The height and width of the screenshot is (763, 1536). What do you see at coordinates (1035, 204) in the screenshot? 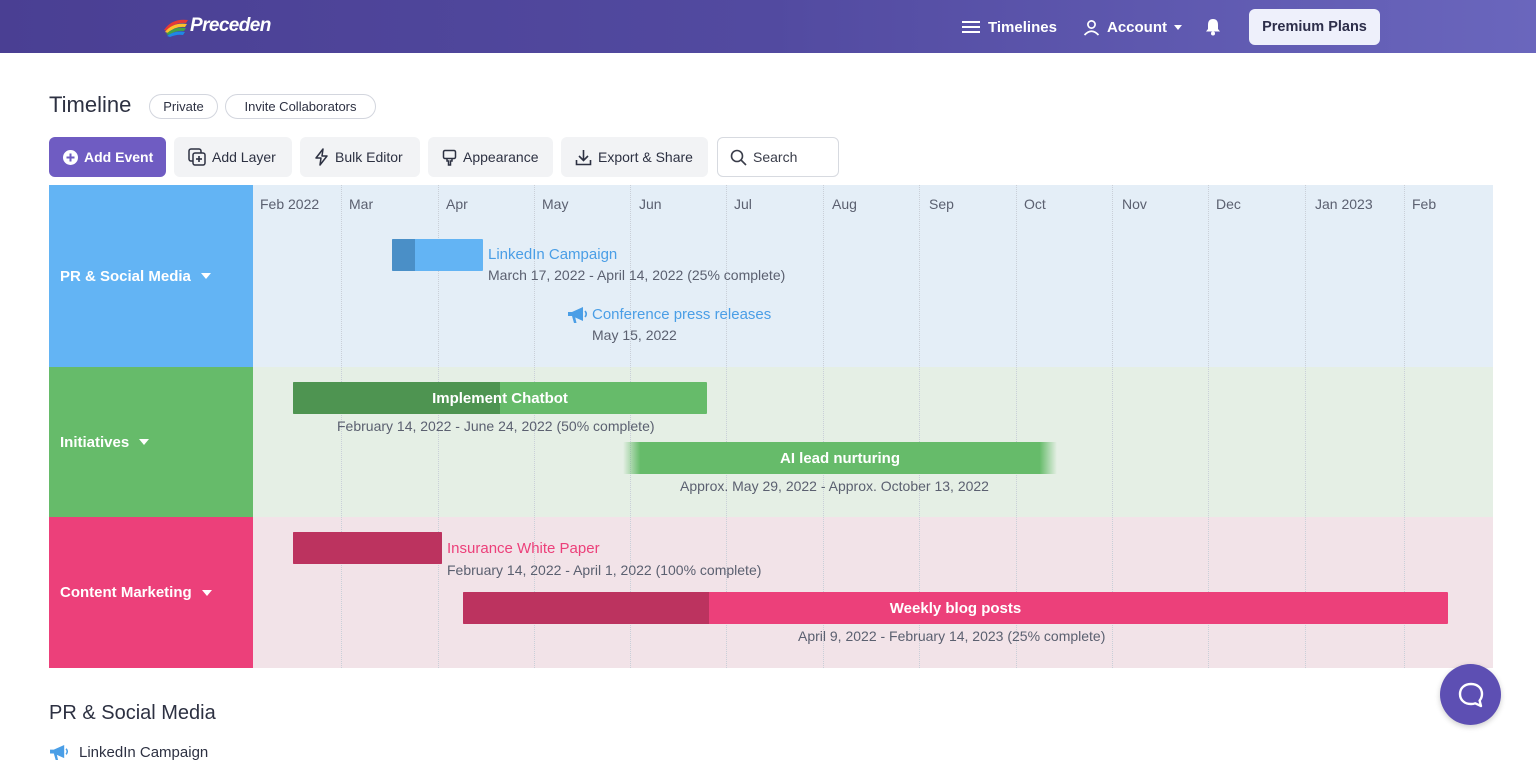
I see `month-label: Oct` at bounding box center [1035, 204].